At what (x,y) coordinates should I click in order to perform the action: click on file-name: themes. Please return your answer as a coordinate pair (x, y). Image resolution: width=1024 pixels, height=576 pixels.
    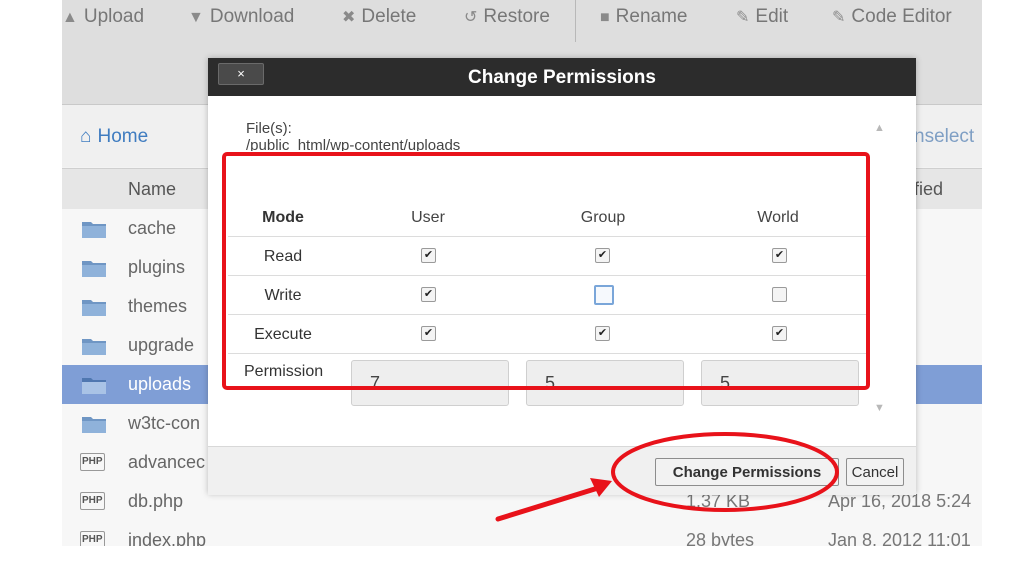
    Looking at the image, I should click on (158, 306).